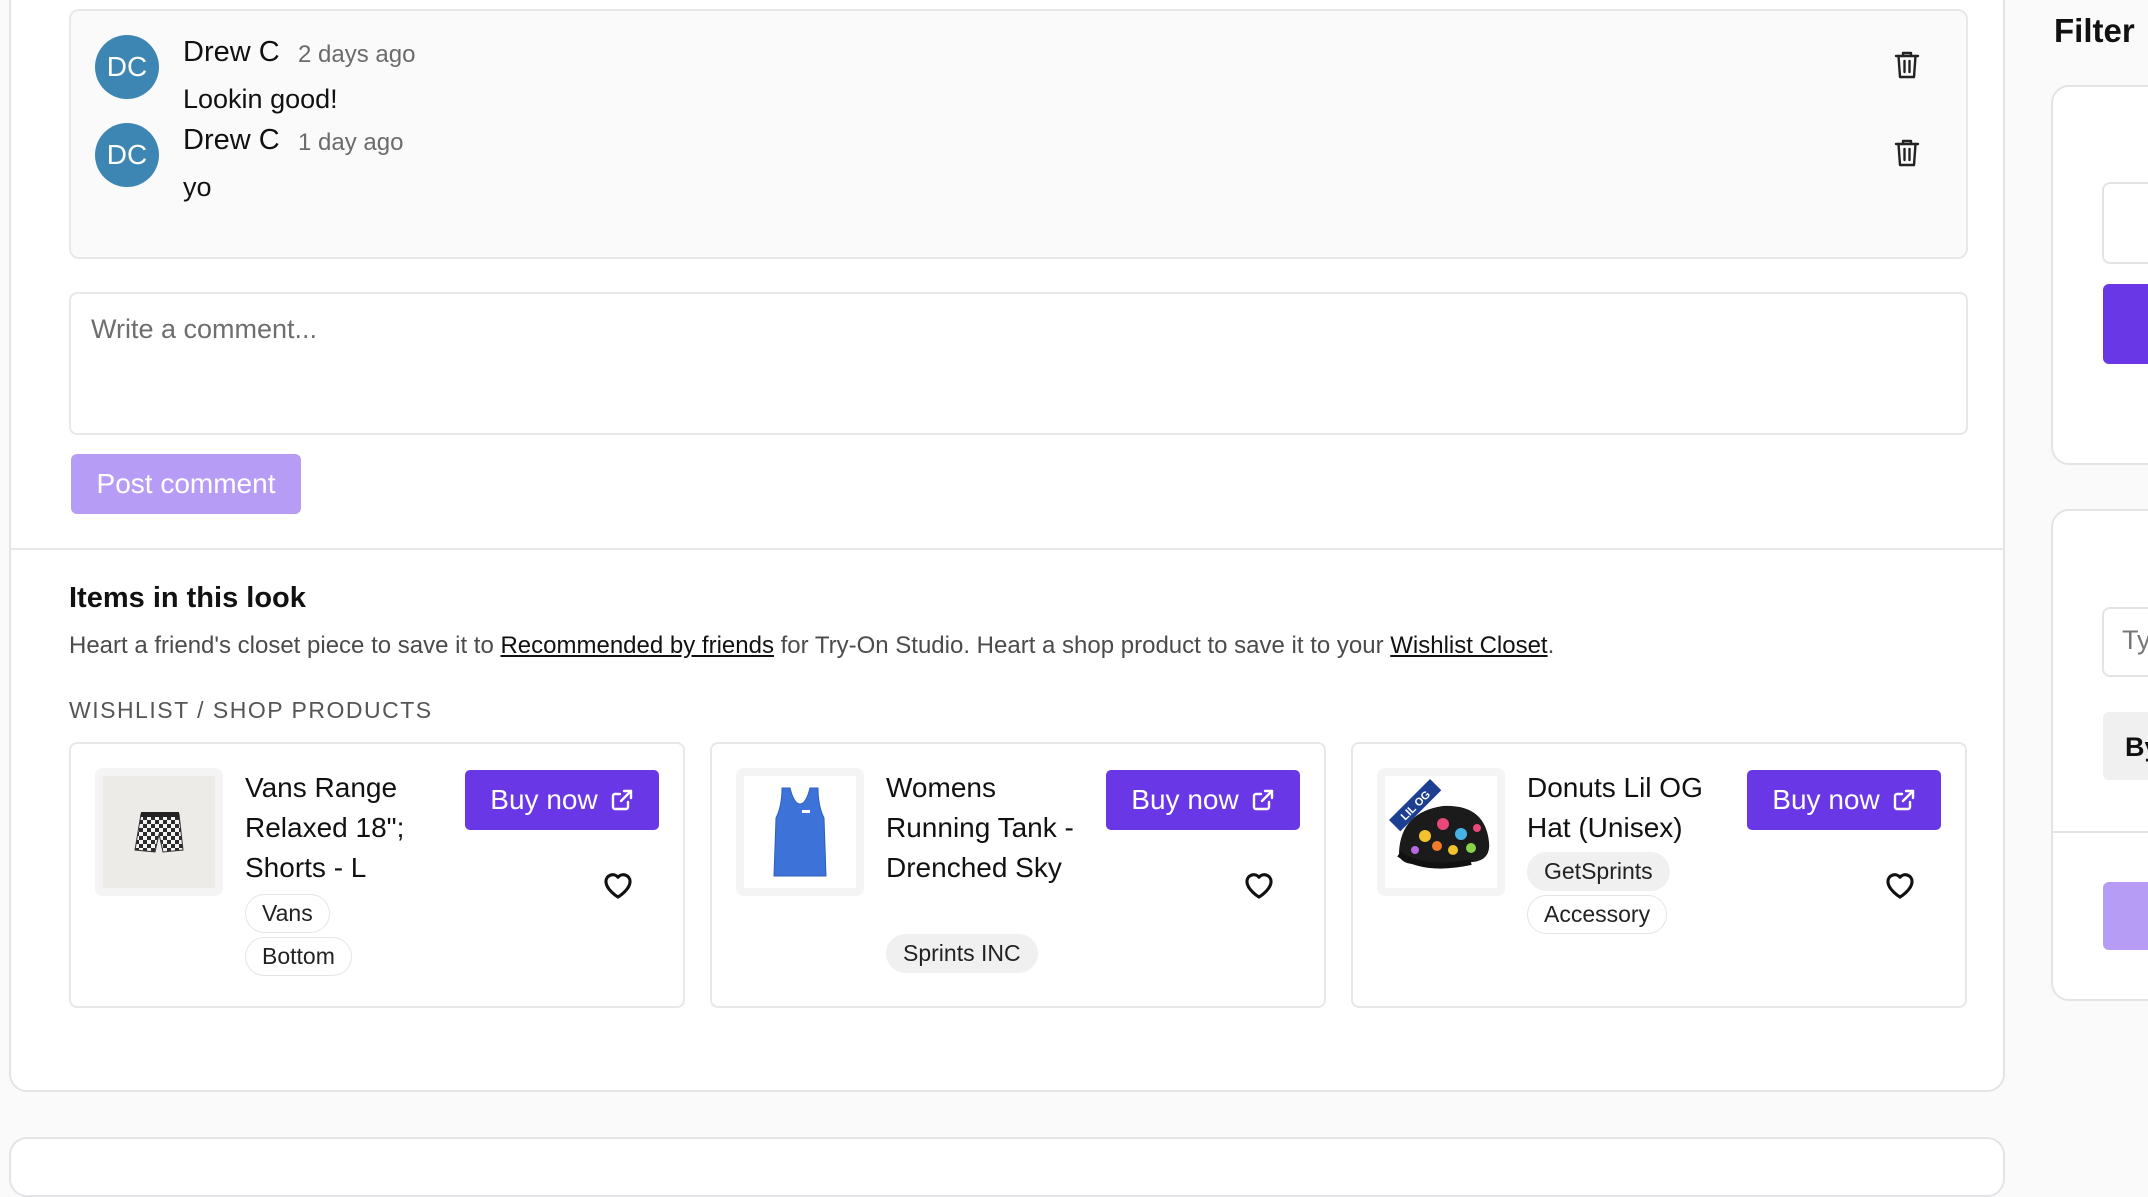  Describe the element at coordinates (1018, 173) in the screenshot. I see `comment-item: DC Drew C 1 day ago yo` at that location.